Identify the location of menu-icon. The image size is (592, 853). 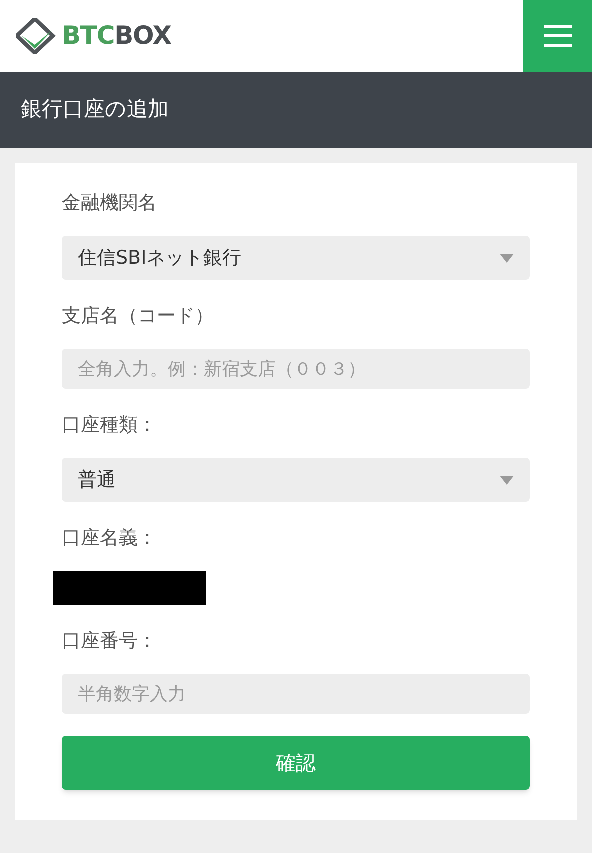
(558, 36).